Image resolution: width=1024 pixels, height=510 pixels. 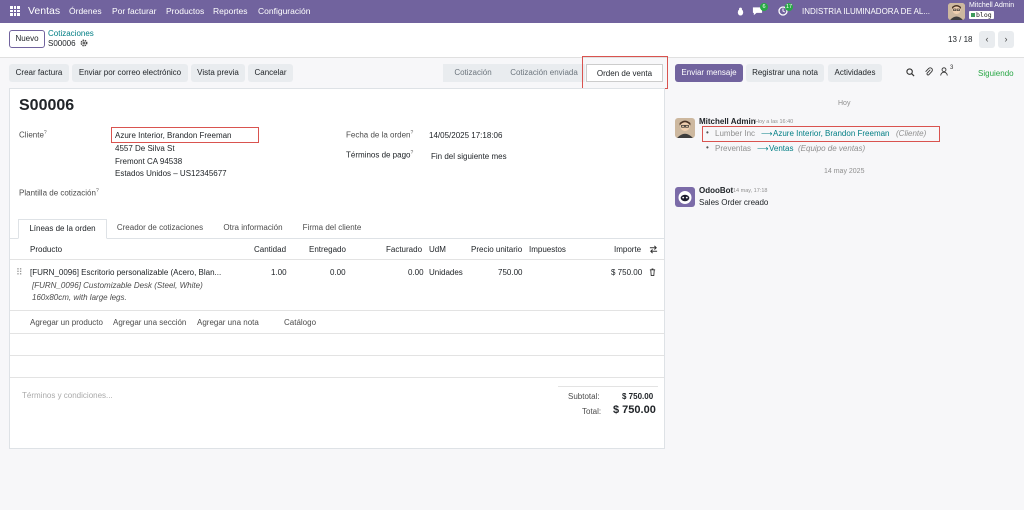 What do you see at coordinates (300, 322) in the screenshot?
I see `catalog-link: Catálogo` at bounding box center [300, 322].